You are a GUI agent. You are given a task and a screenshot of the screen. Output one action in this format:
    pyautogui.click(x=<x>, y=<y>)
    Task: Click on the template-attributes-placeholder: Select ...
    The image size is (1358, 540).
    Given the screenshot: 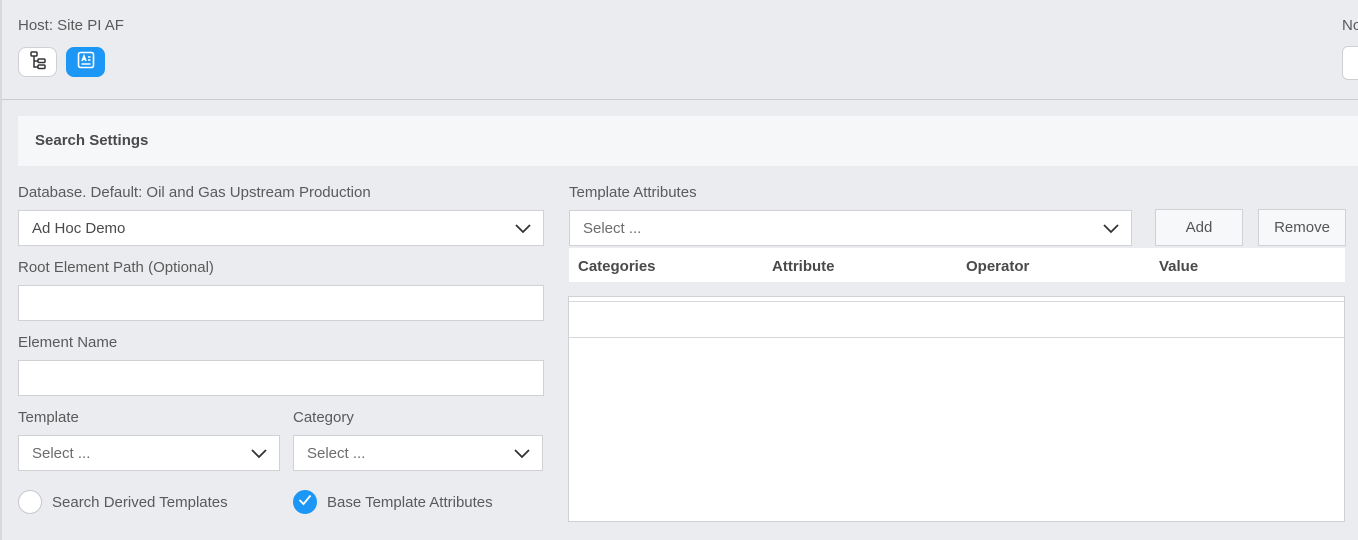 What is the action you would take?
    pyautogui.click(x=612, y=228)
    